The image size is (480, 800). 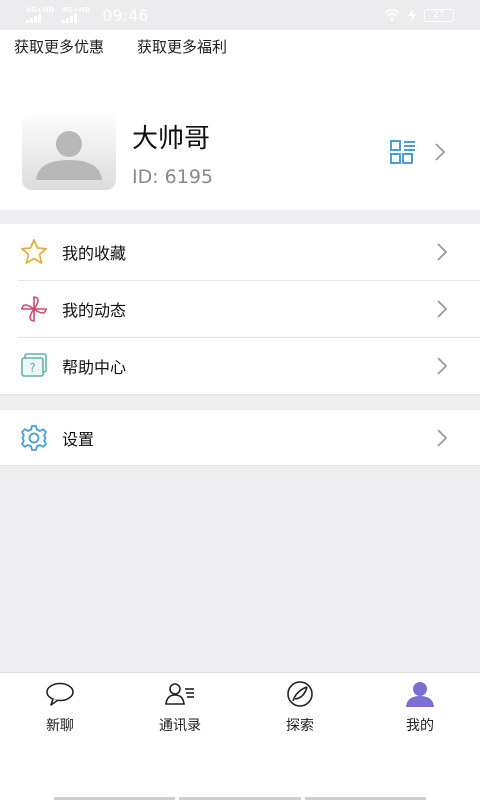 What do you see at coordinates (392, 15) in the screenshot?
I see `wifi-icon` at bounding box center [392, 15].